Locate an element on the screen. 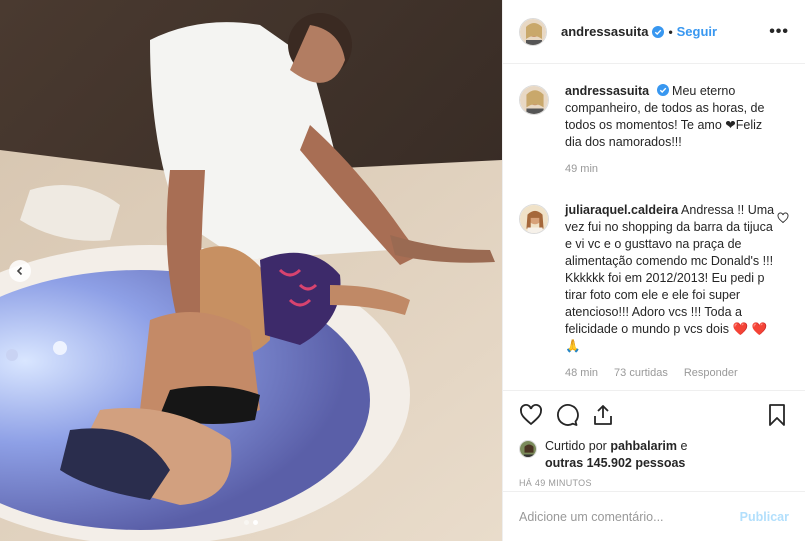 This screenshot has height=541, width=805. comment-username: juliaraquel.caldeira is located at coordinates (621, 210).